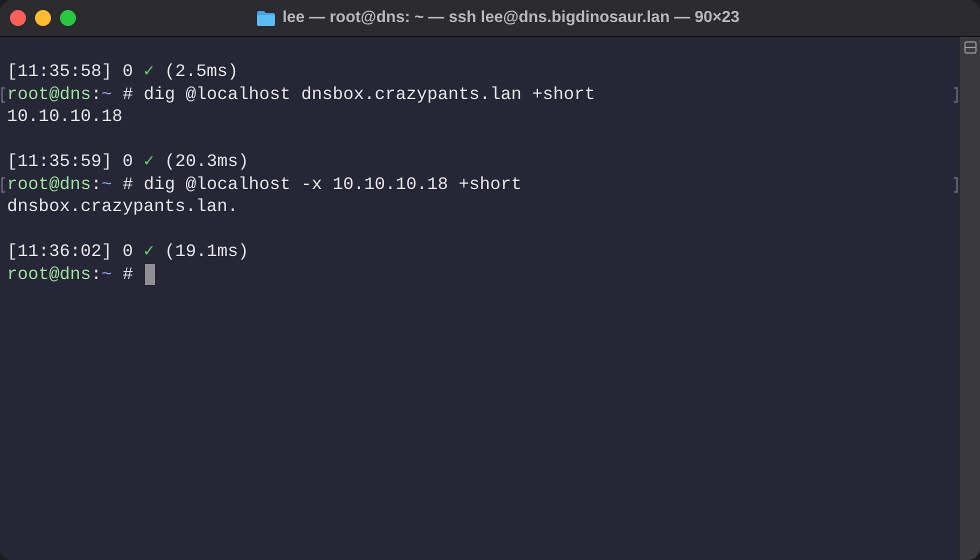 Image resolution: width=980 pixels, height=560 pixels. I want to click on zoom-button, so click(68, 18).